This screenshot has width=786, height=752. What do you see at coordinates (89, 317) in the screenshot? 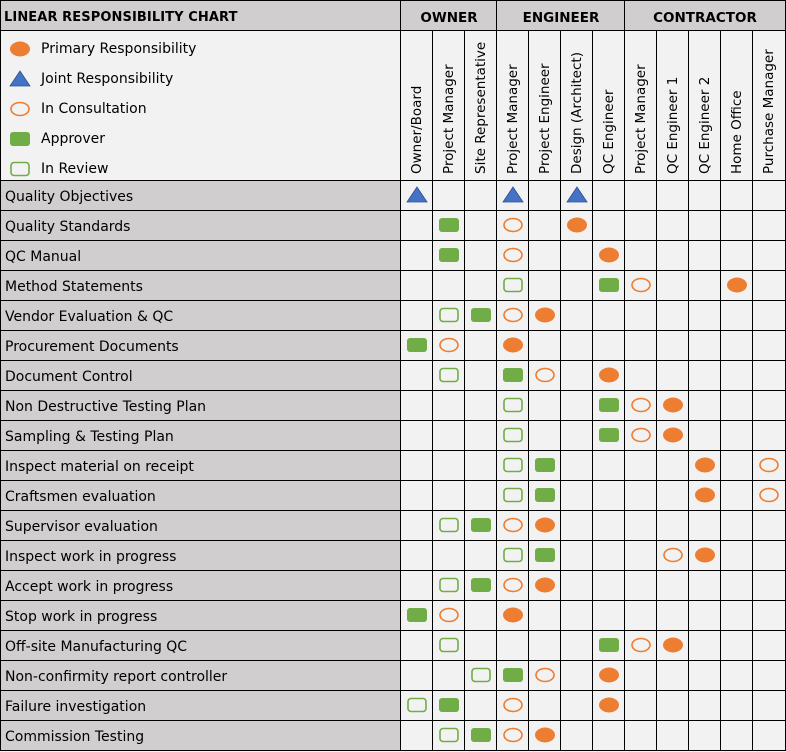
I see `task-label: Vendor Evaluation & QC` at bounding box center [89, 317].